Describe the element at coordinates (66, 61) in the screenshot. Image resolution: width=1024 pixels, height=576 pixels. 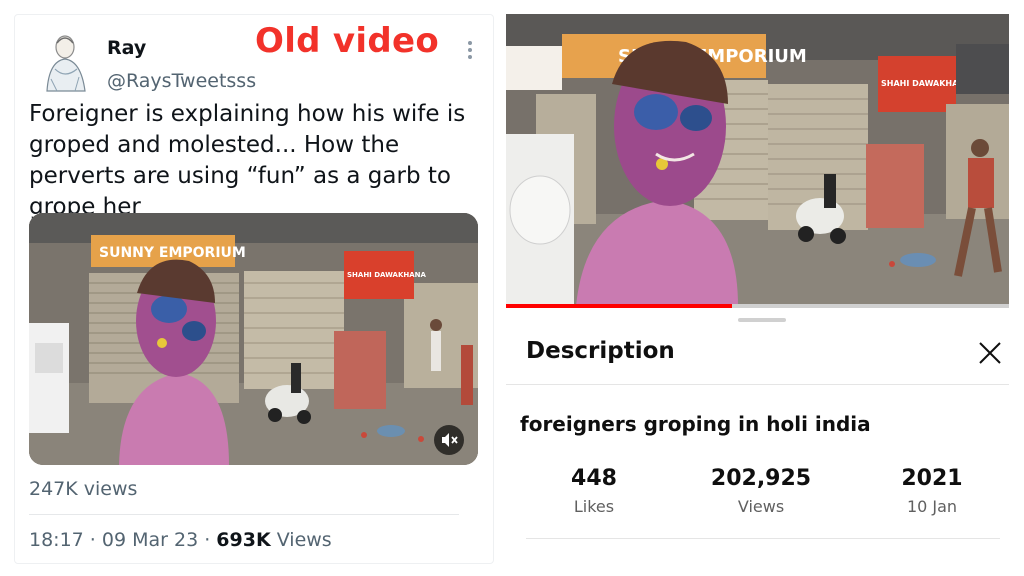
I see `avatar` at that location.